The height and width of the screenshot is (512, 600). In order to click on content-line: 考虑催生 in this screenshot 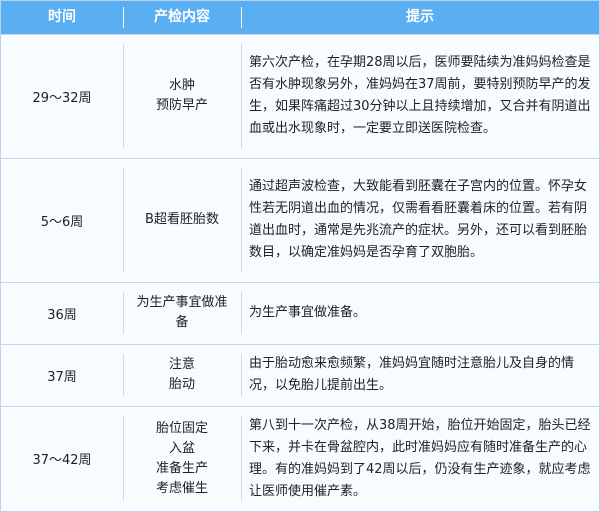, I will do `click(181, 488)`.